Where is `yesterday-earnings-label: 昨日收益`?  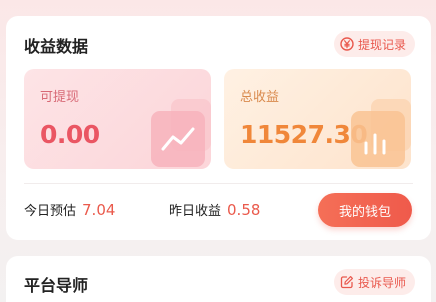 yesterday-earnings-label: 昨日收益 is located at coordinates (195, 211).